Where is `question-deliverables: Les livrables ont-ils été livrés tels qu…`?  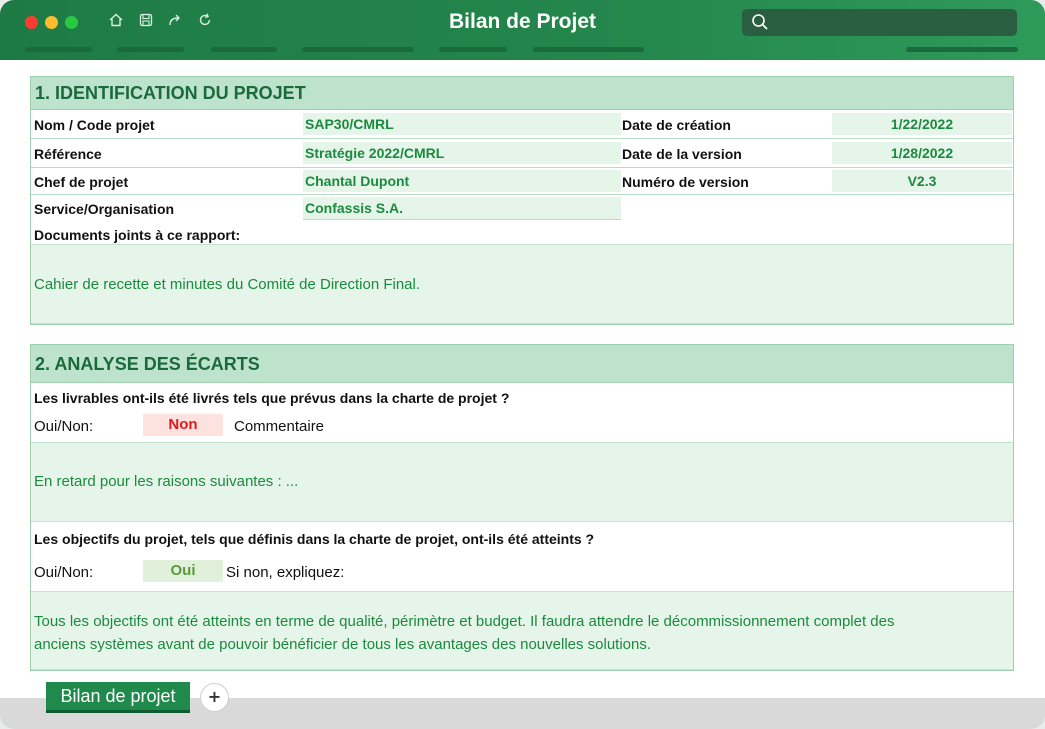
question-deliverables: Les livrables ont-ils été livrés tels qu… is located at coordinates (272, 398).